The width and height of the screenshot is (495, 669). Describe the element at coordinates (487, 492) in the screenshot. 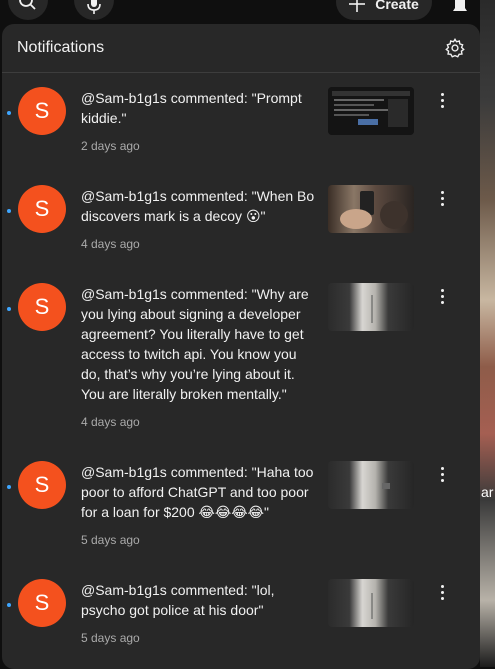

I see `background-edge-text: ar` at that location.